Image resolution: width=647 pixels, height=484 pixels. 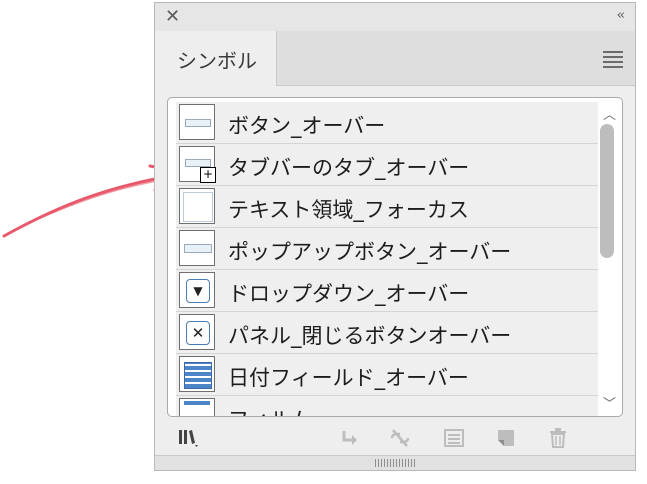 What do you see at coordinates (454, 438) in the screenshot?
I see `symbol-options-icon` at bounding box center [454, 438].